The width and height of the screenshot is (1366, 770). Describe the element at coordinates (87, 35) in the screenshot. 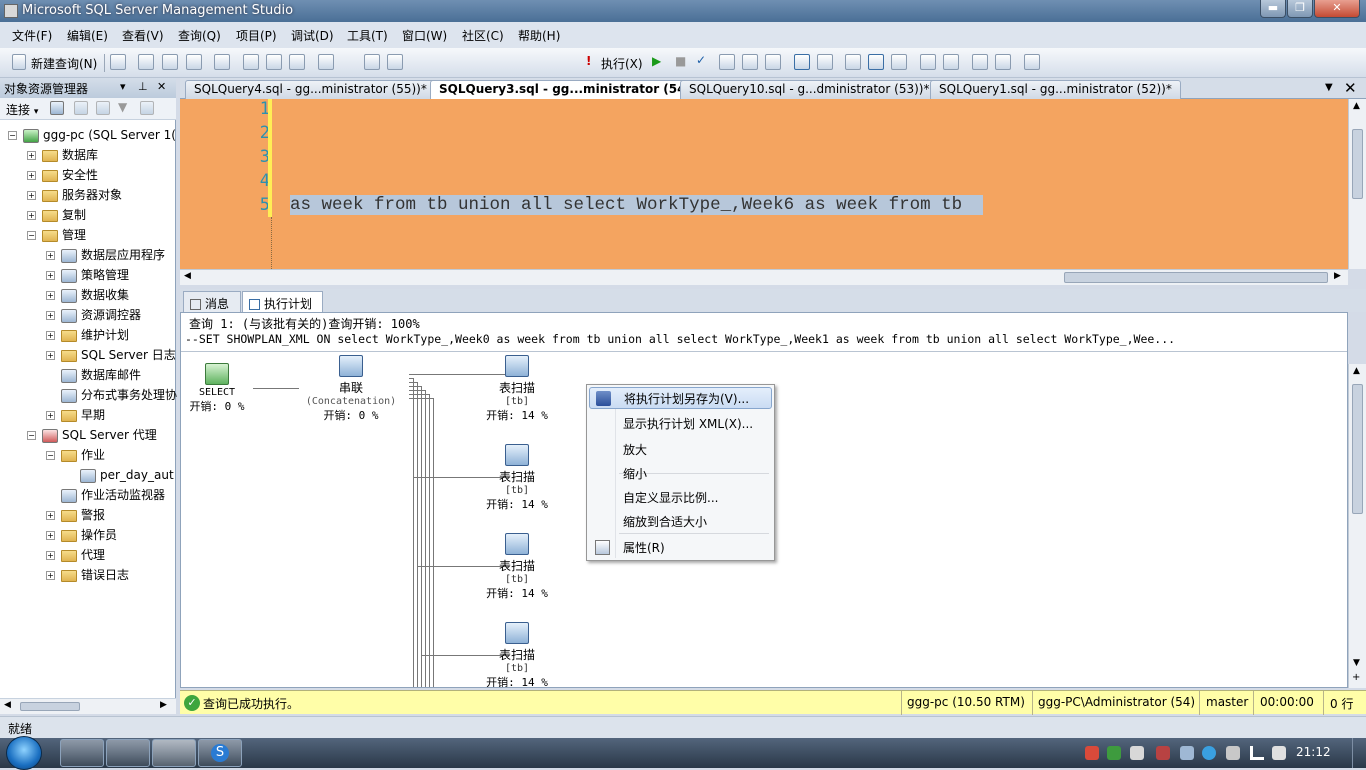

I see `menu-edit: 编辑(E)` at that location.